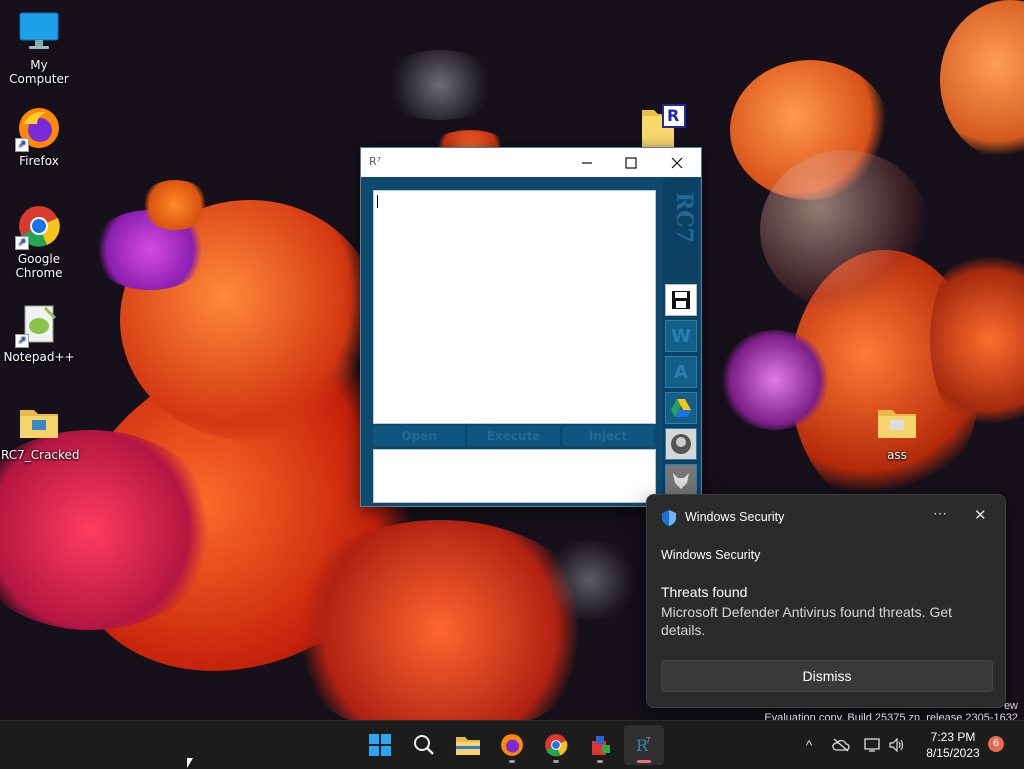 This screenshot has width=1024, height=769. I want to click on google-drive-button, so click(681, 408).